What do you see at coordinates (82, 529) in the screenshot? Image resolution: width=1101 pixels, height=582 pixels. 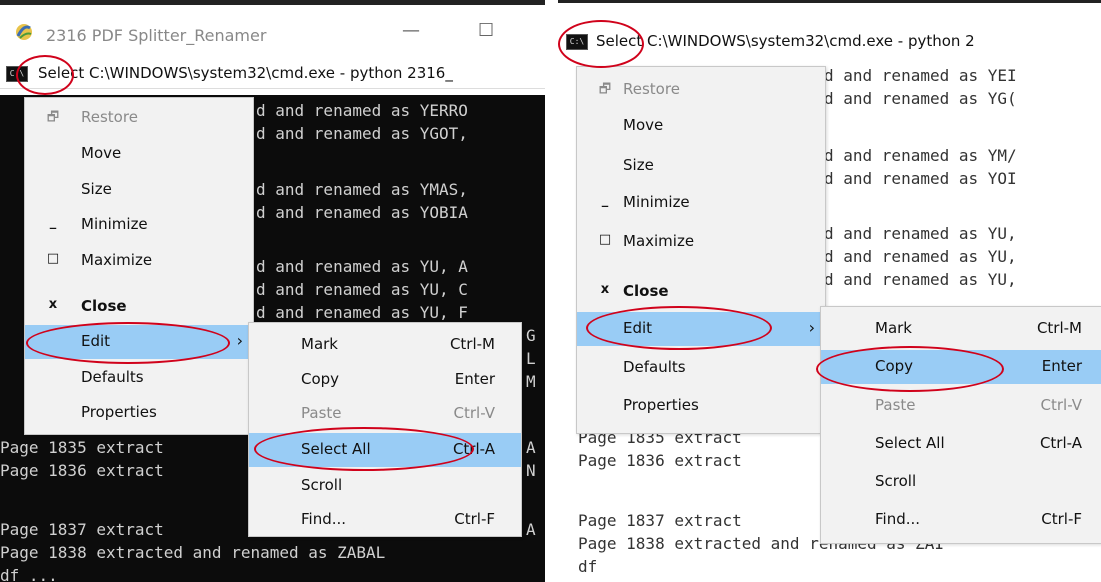 I see `console-line: Page 1837 extract` at bounding box center [82, 529].